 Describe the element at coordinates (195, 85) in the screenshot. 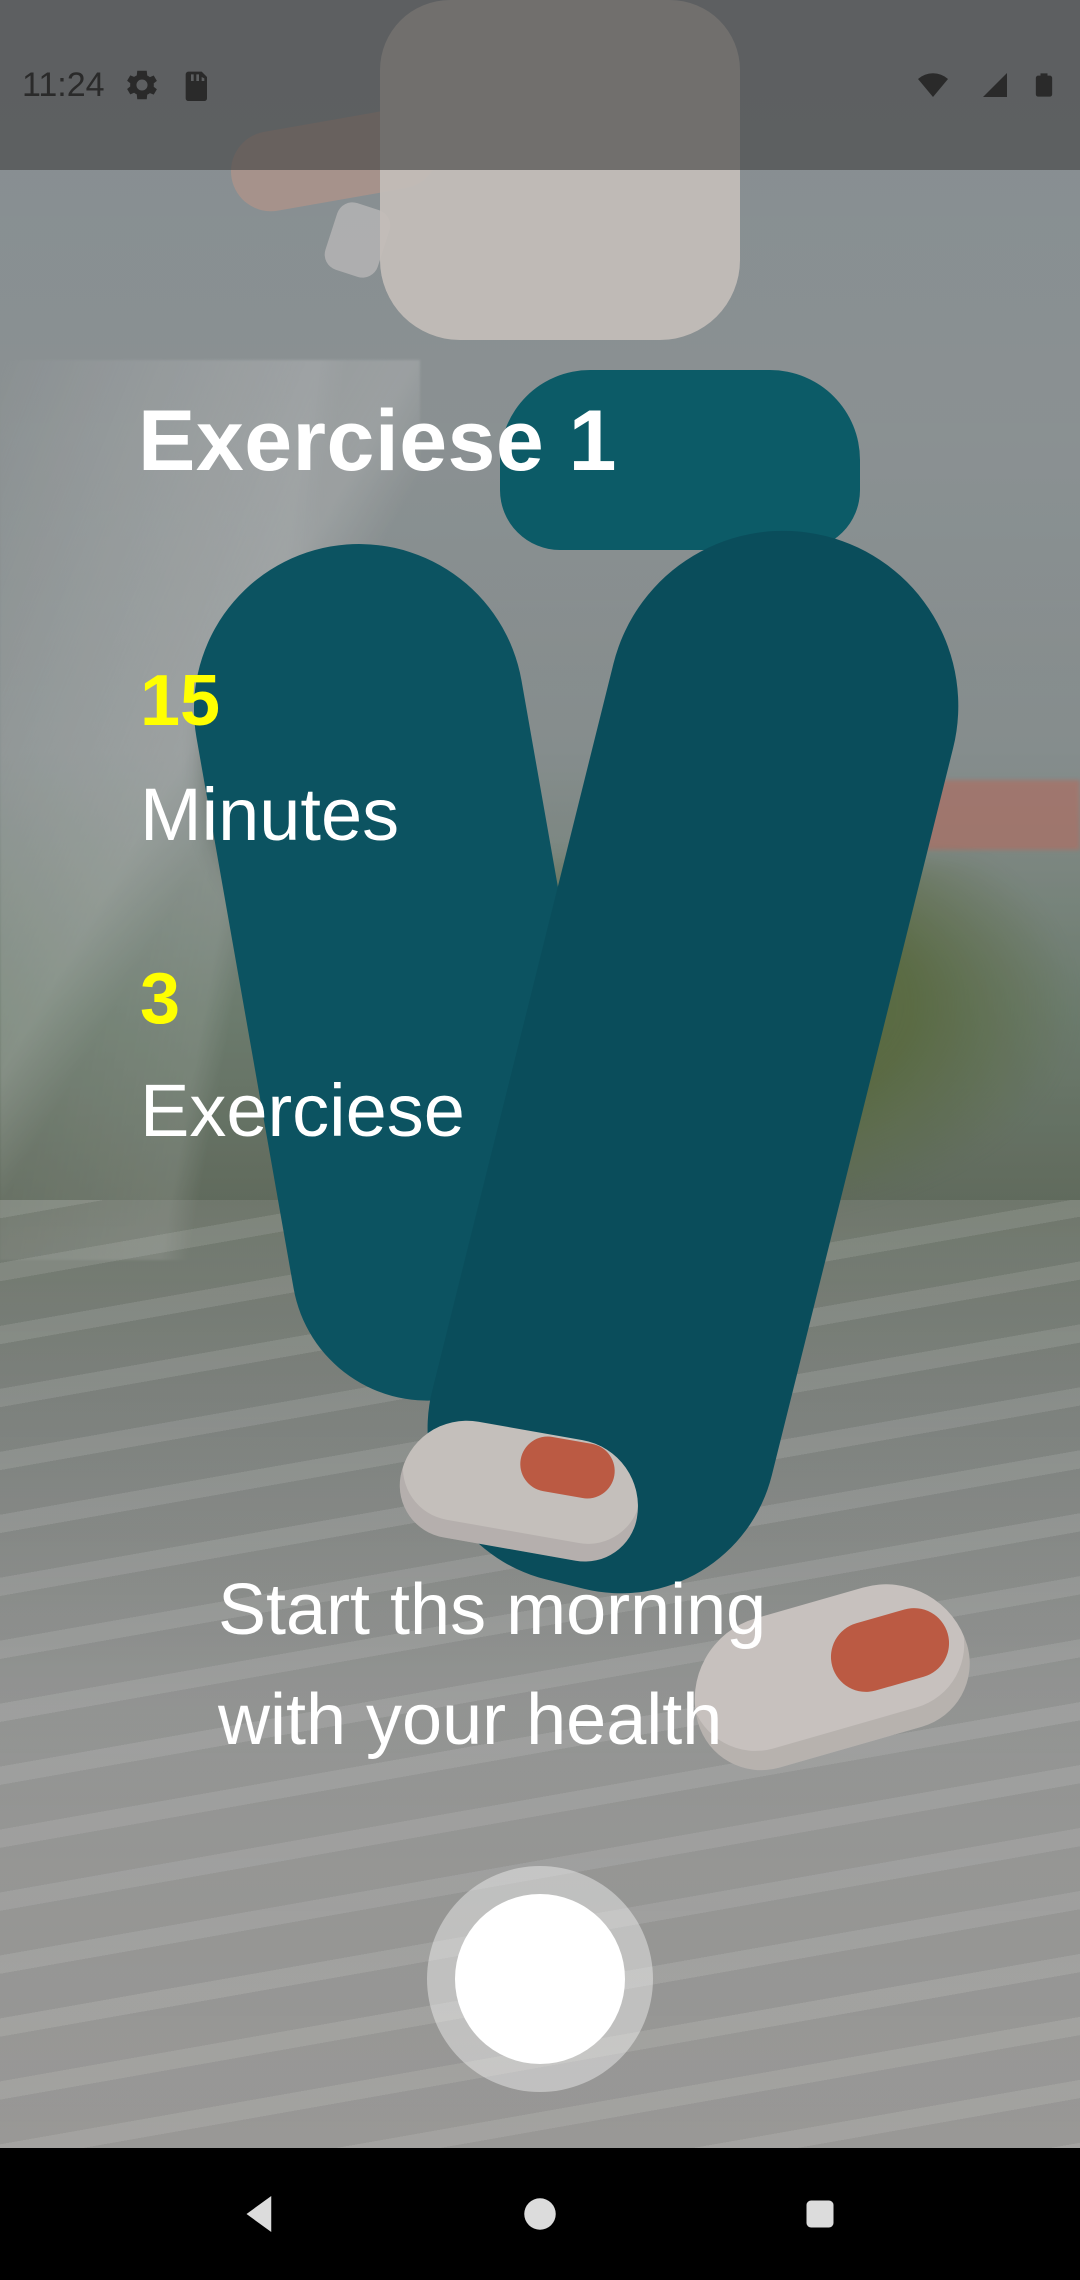

I see `sd-card-icon` at that location.